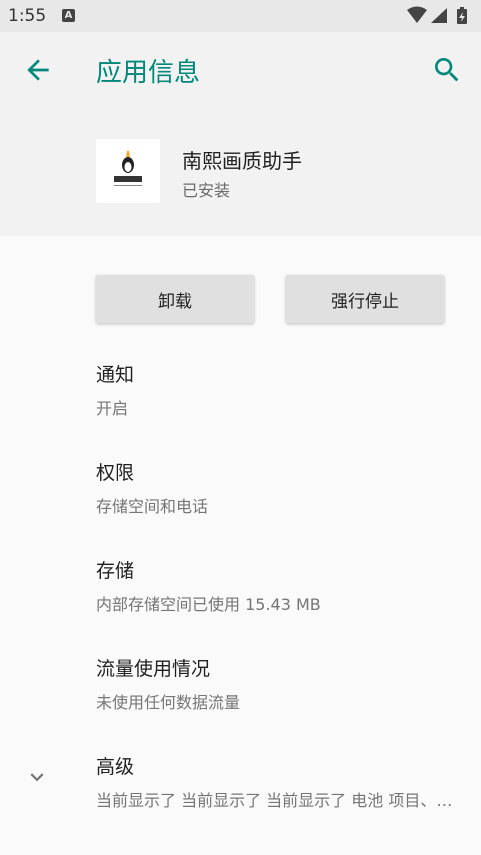 Image resolution: width=481 pixels, height=855 pixels. Describe the element at coordinates (68, 15) in the screenshot. I see `notification-icon: A` at that location.